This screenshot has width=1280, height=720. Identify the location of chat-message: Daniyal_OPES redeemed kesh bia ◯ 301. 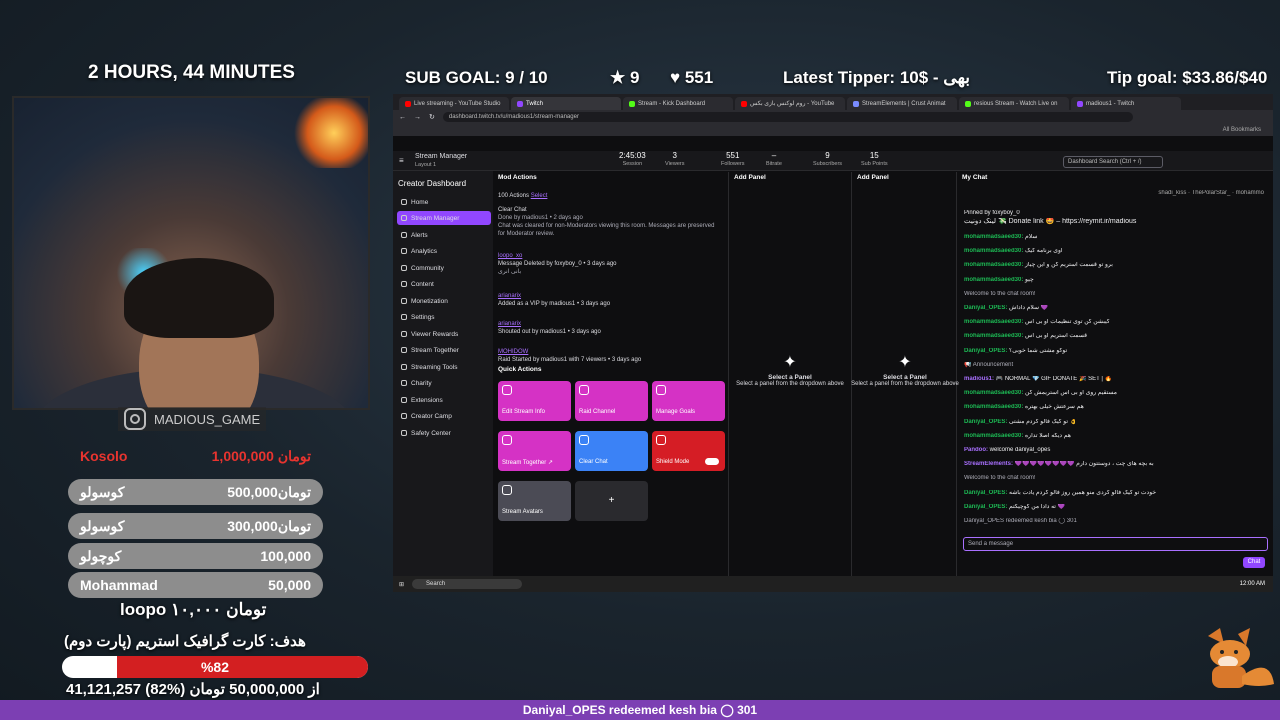
(1114, 521).